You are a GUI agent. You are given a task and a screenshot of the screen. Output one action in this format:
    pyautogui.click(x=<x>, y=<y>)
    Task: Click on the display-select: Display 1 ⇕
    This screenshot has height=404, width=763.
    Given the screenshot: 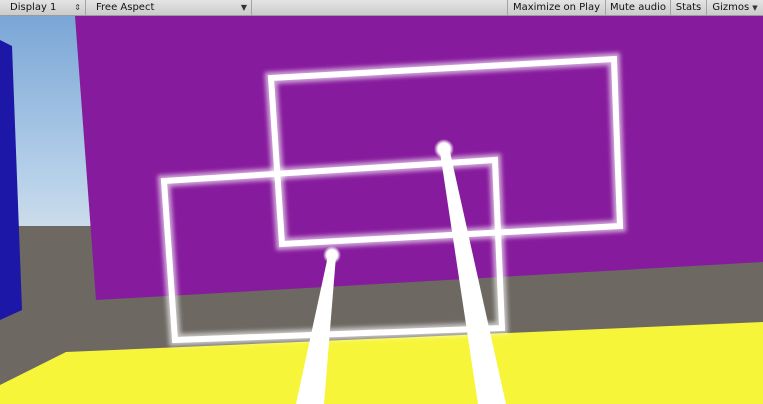 What is the action you would take?
    pyautogui.click(x=43, y=7)
    